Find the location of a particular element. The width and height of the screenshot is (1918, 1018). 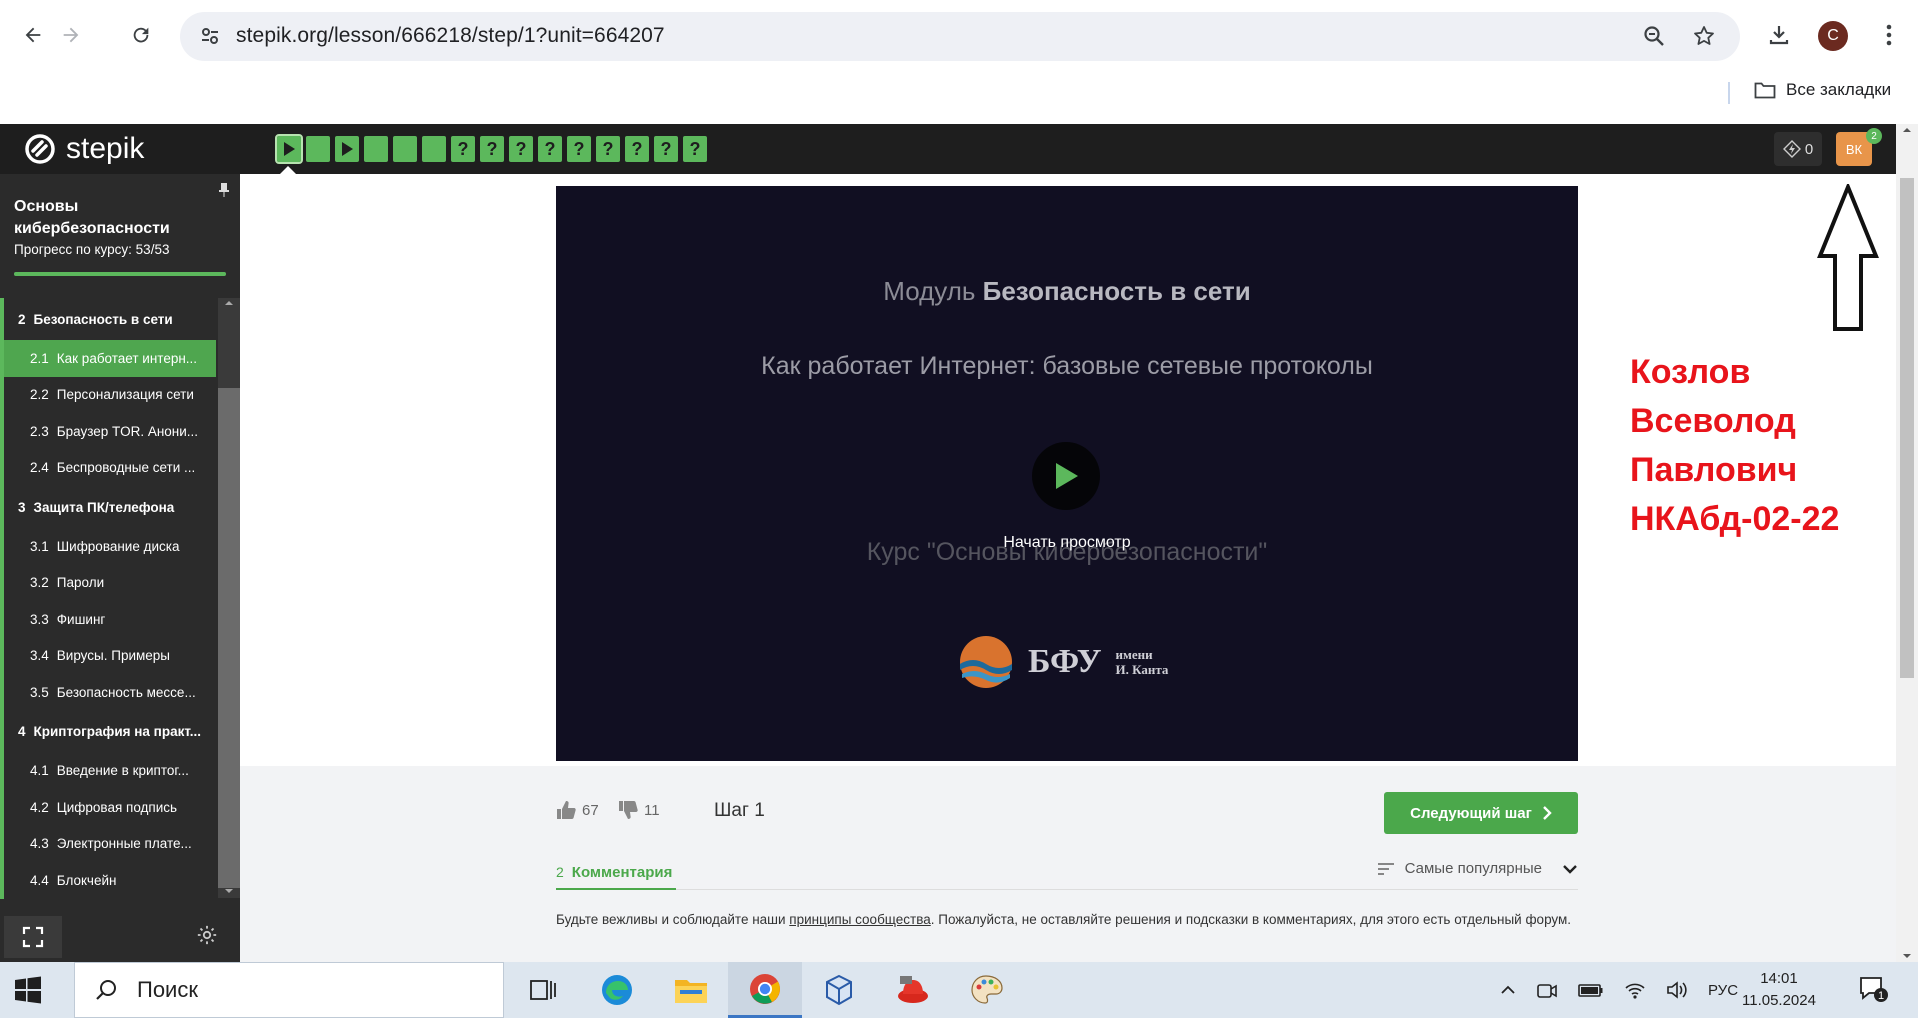

sidebar-section-header: 2 Безопасность в сети is located at coordinates (108, 319).